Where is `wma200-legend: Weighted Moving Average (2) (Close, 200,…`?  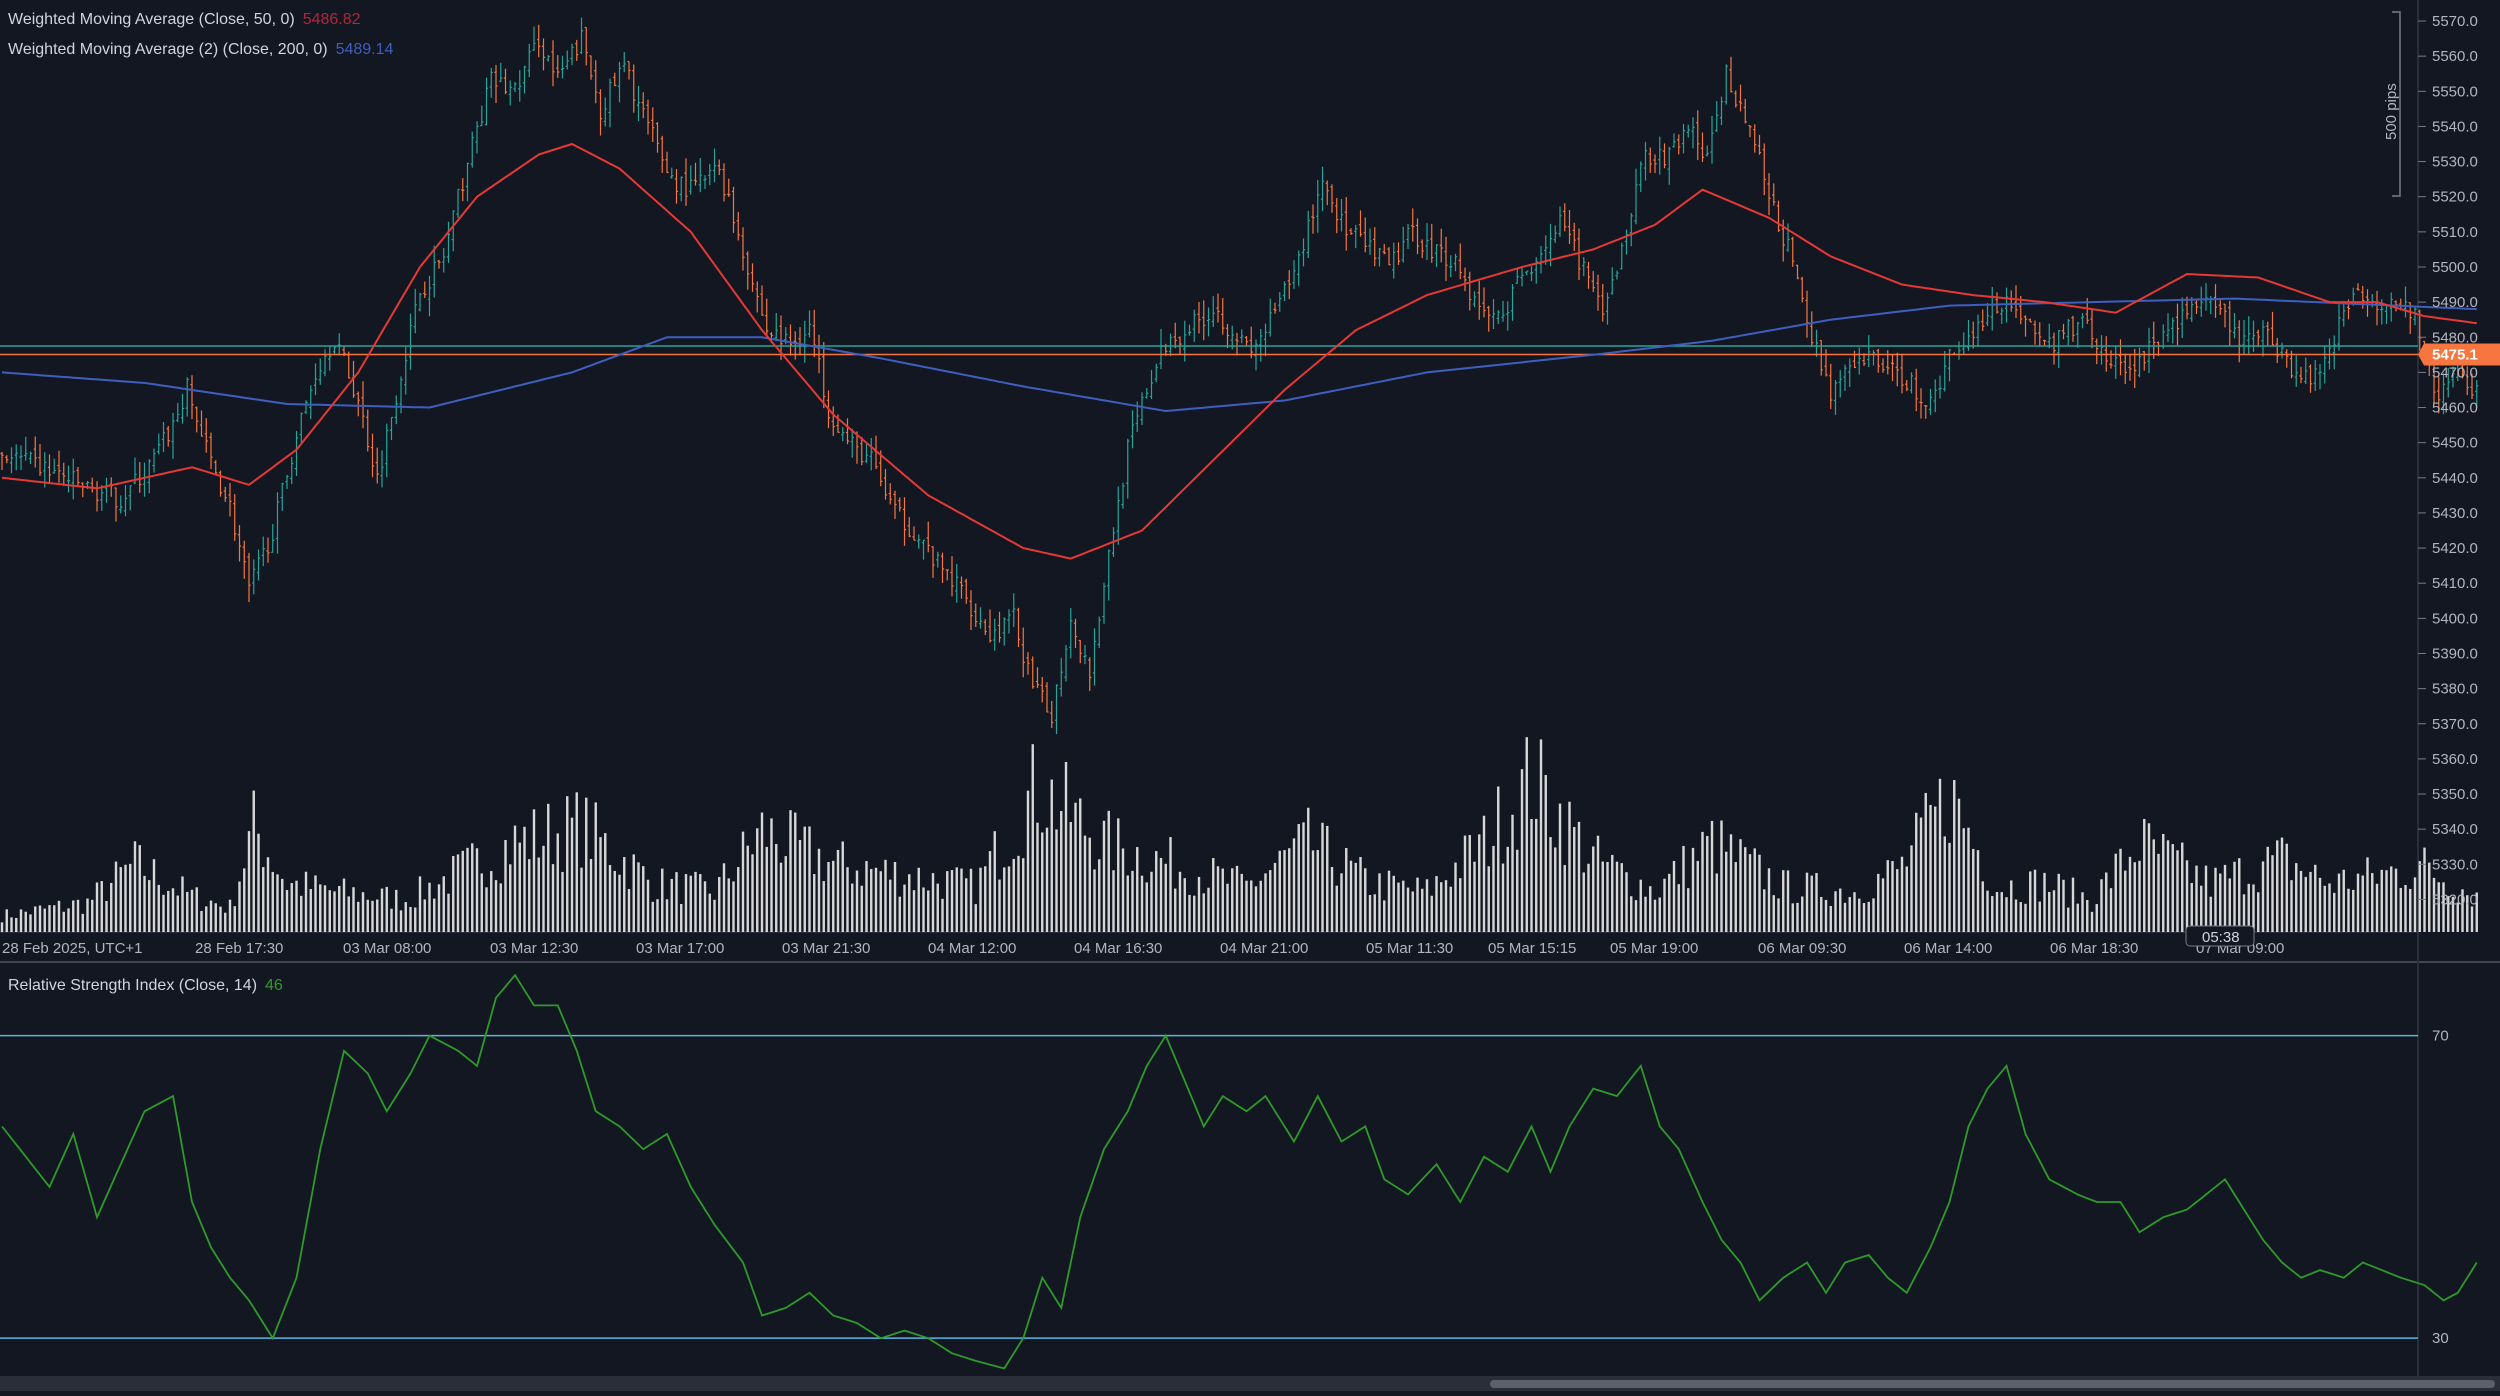 wma200-legend: Weighted Moving Average (2) (Close, 200,… is located at coordinates (200, 50).